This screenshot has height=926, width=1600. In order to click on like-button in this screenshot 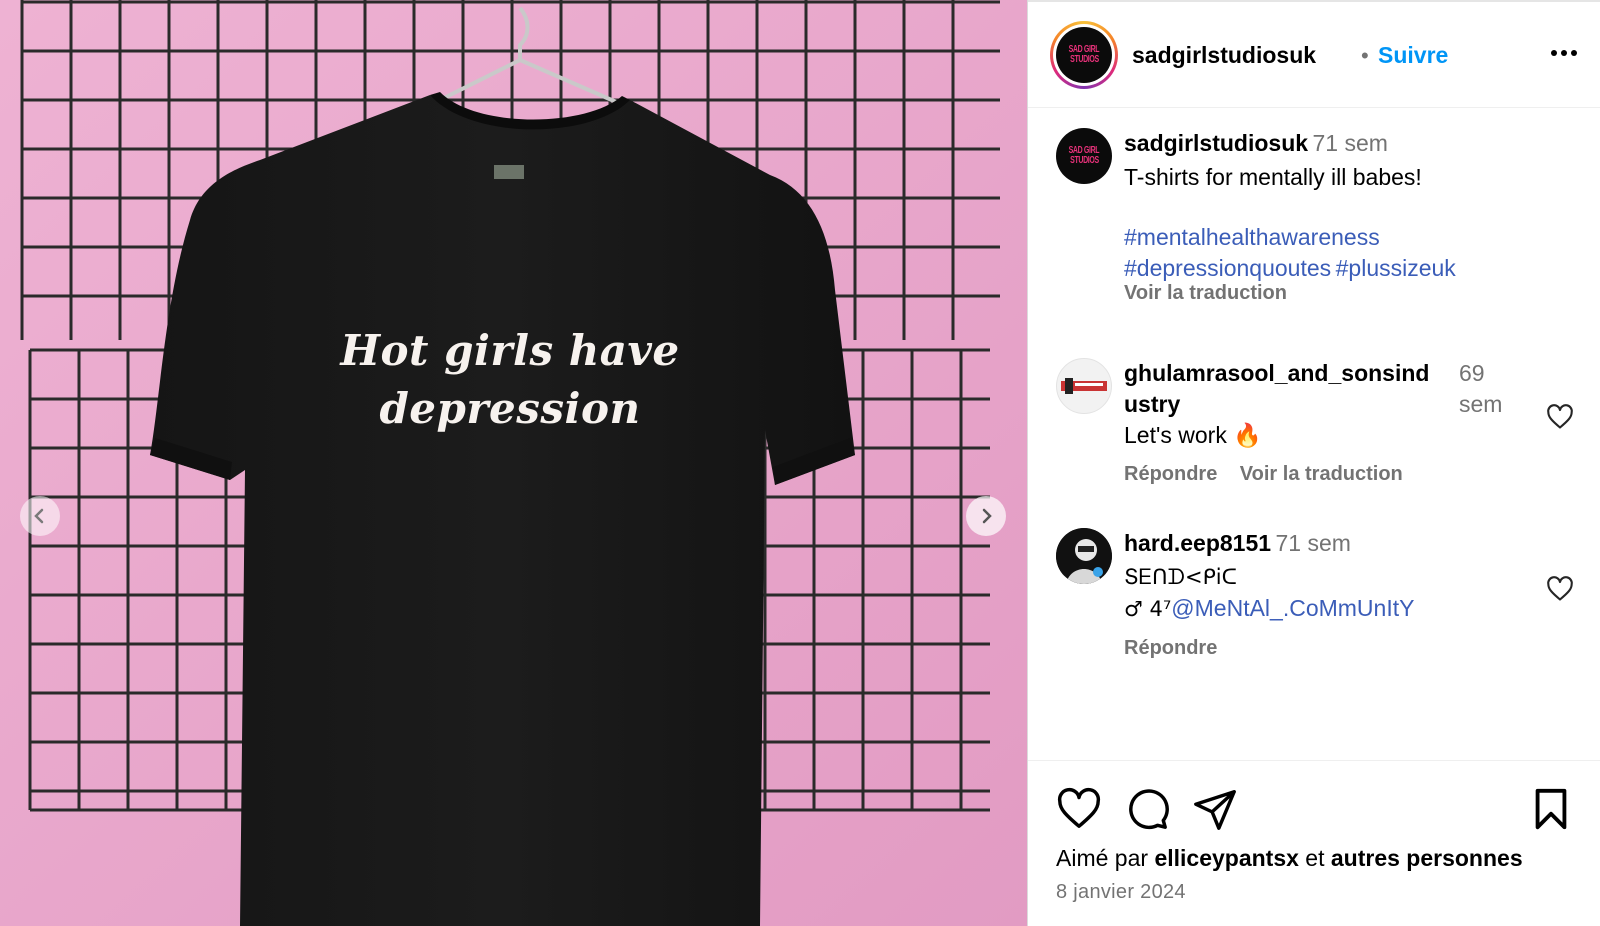, I will do `click(1079, 809)`.